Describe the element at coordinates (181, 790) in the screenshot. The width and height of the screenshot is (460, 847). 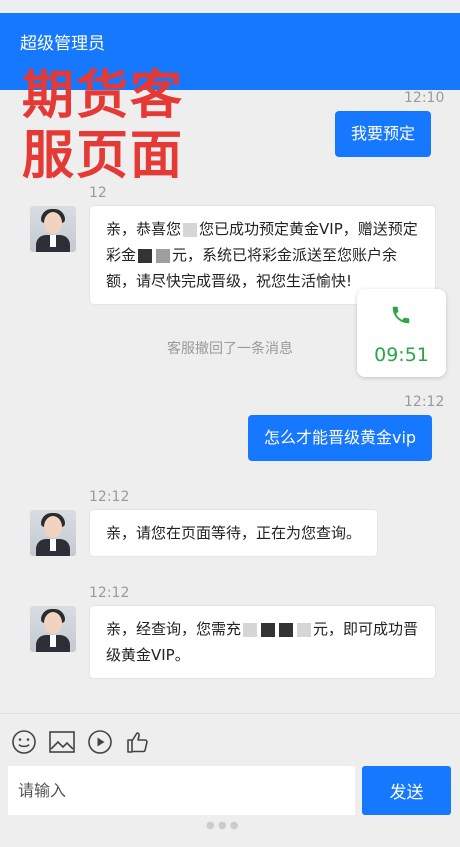
I see `message-input` at that location.